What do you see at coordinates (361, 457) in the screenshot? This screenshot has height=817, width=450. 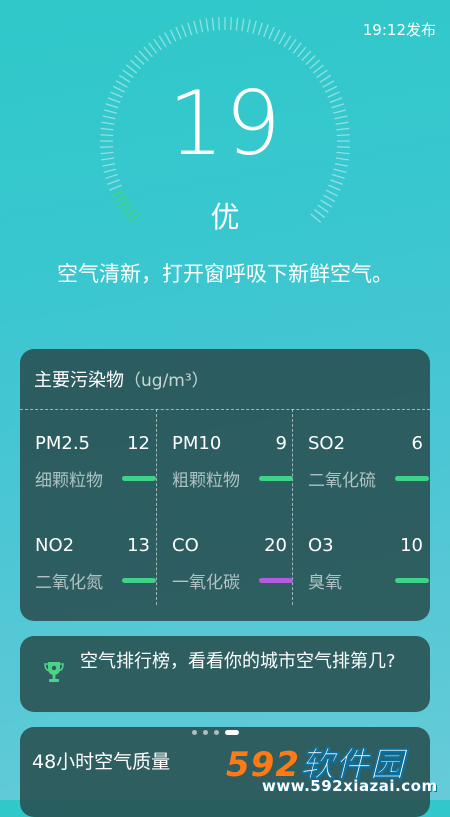 I see `pollutant-cell-so2: SO2 6 二氧化硫` at bounding box center [361, 457].